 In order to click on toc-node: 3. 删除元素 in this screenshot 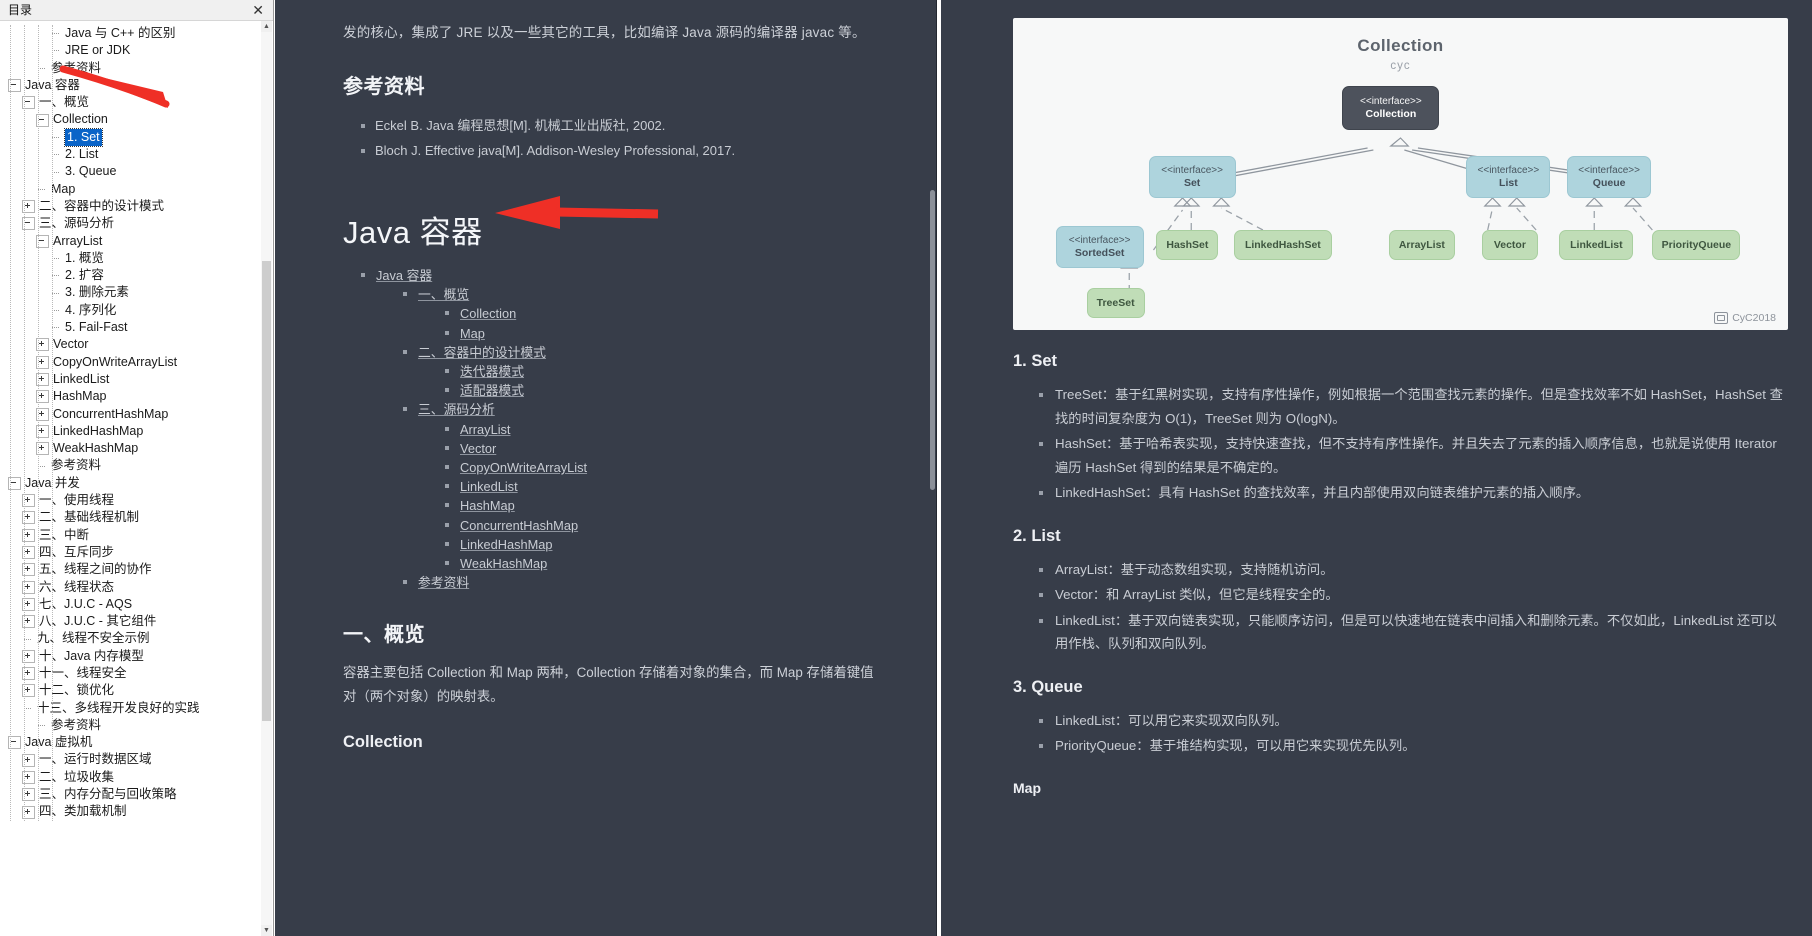, I will do `click(136, 292)`.